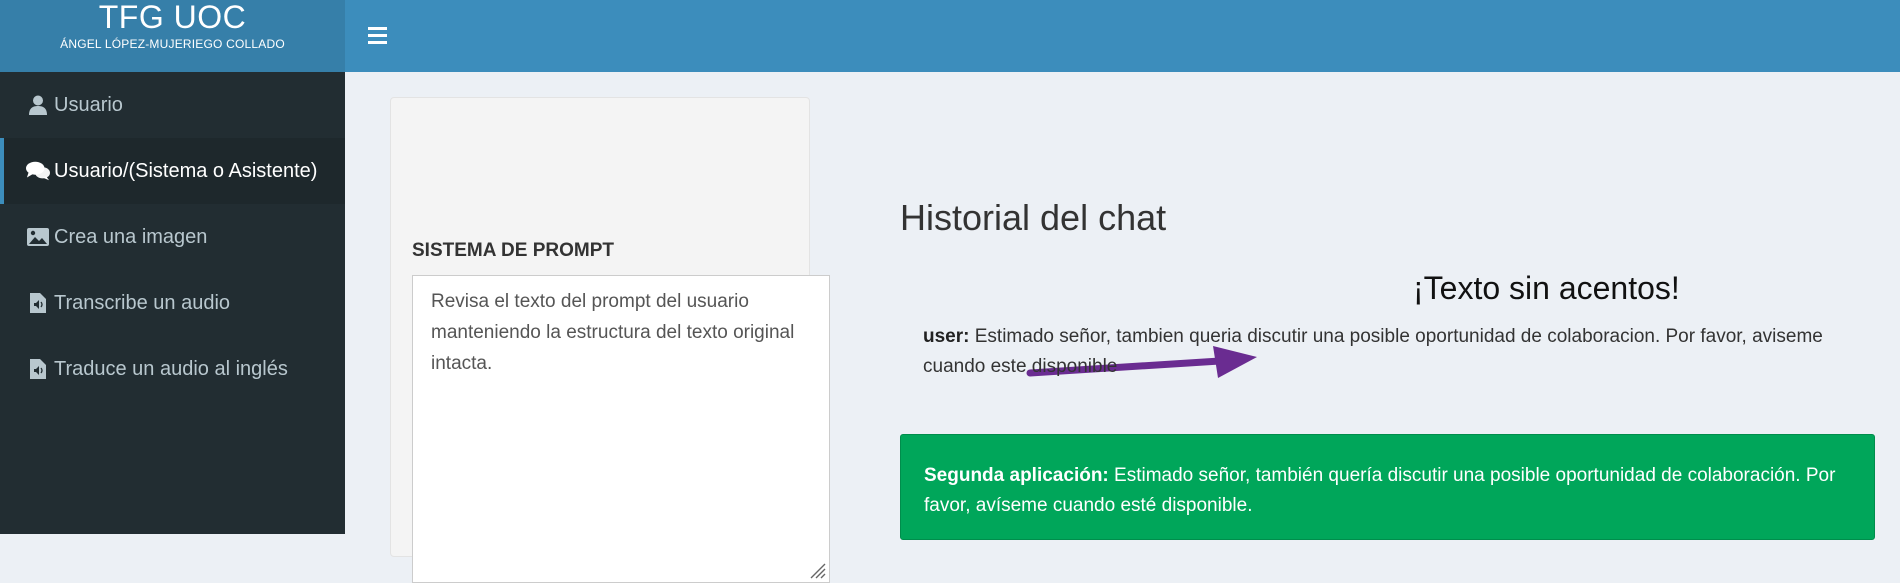 This screenshot has width=1900, height=583. What do you see at coordinates (38, 171) in the screenshot?
I see `comments-icon` at bounding box center [38, 171].